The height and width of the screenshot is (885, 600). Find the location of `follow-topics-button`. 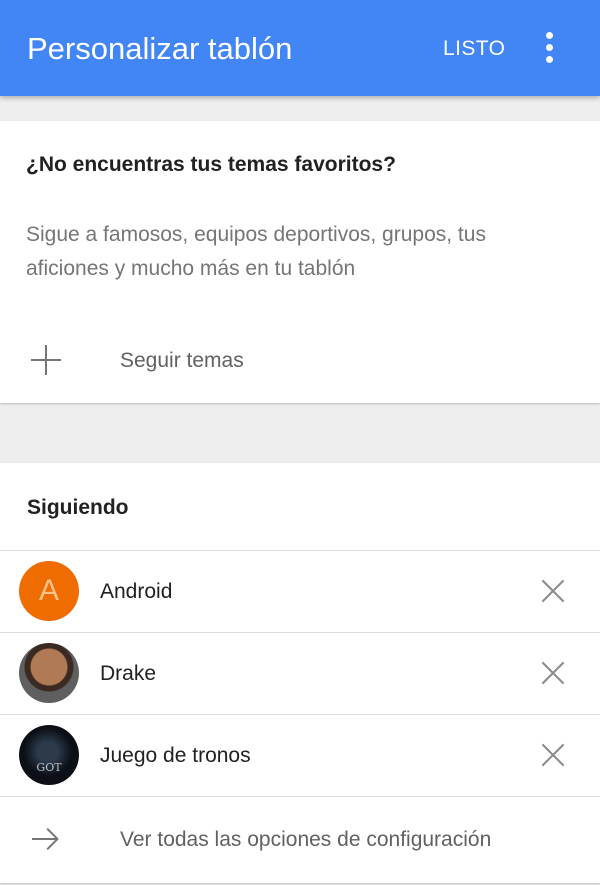

follow-topics-button is located at coordinates (300, 361).